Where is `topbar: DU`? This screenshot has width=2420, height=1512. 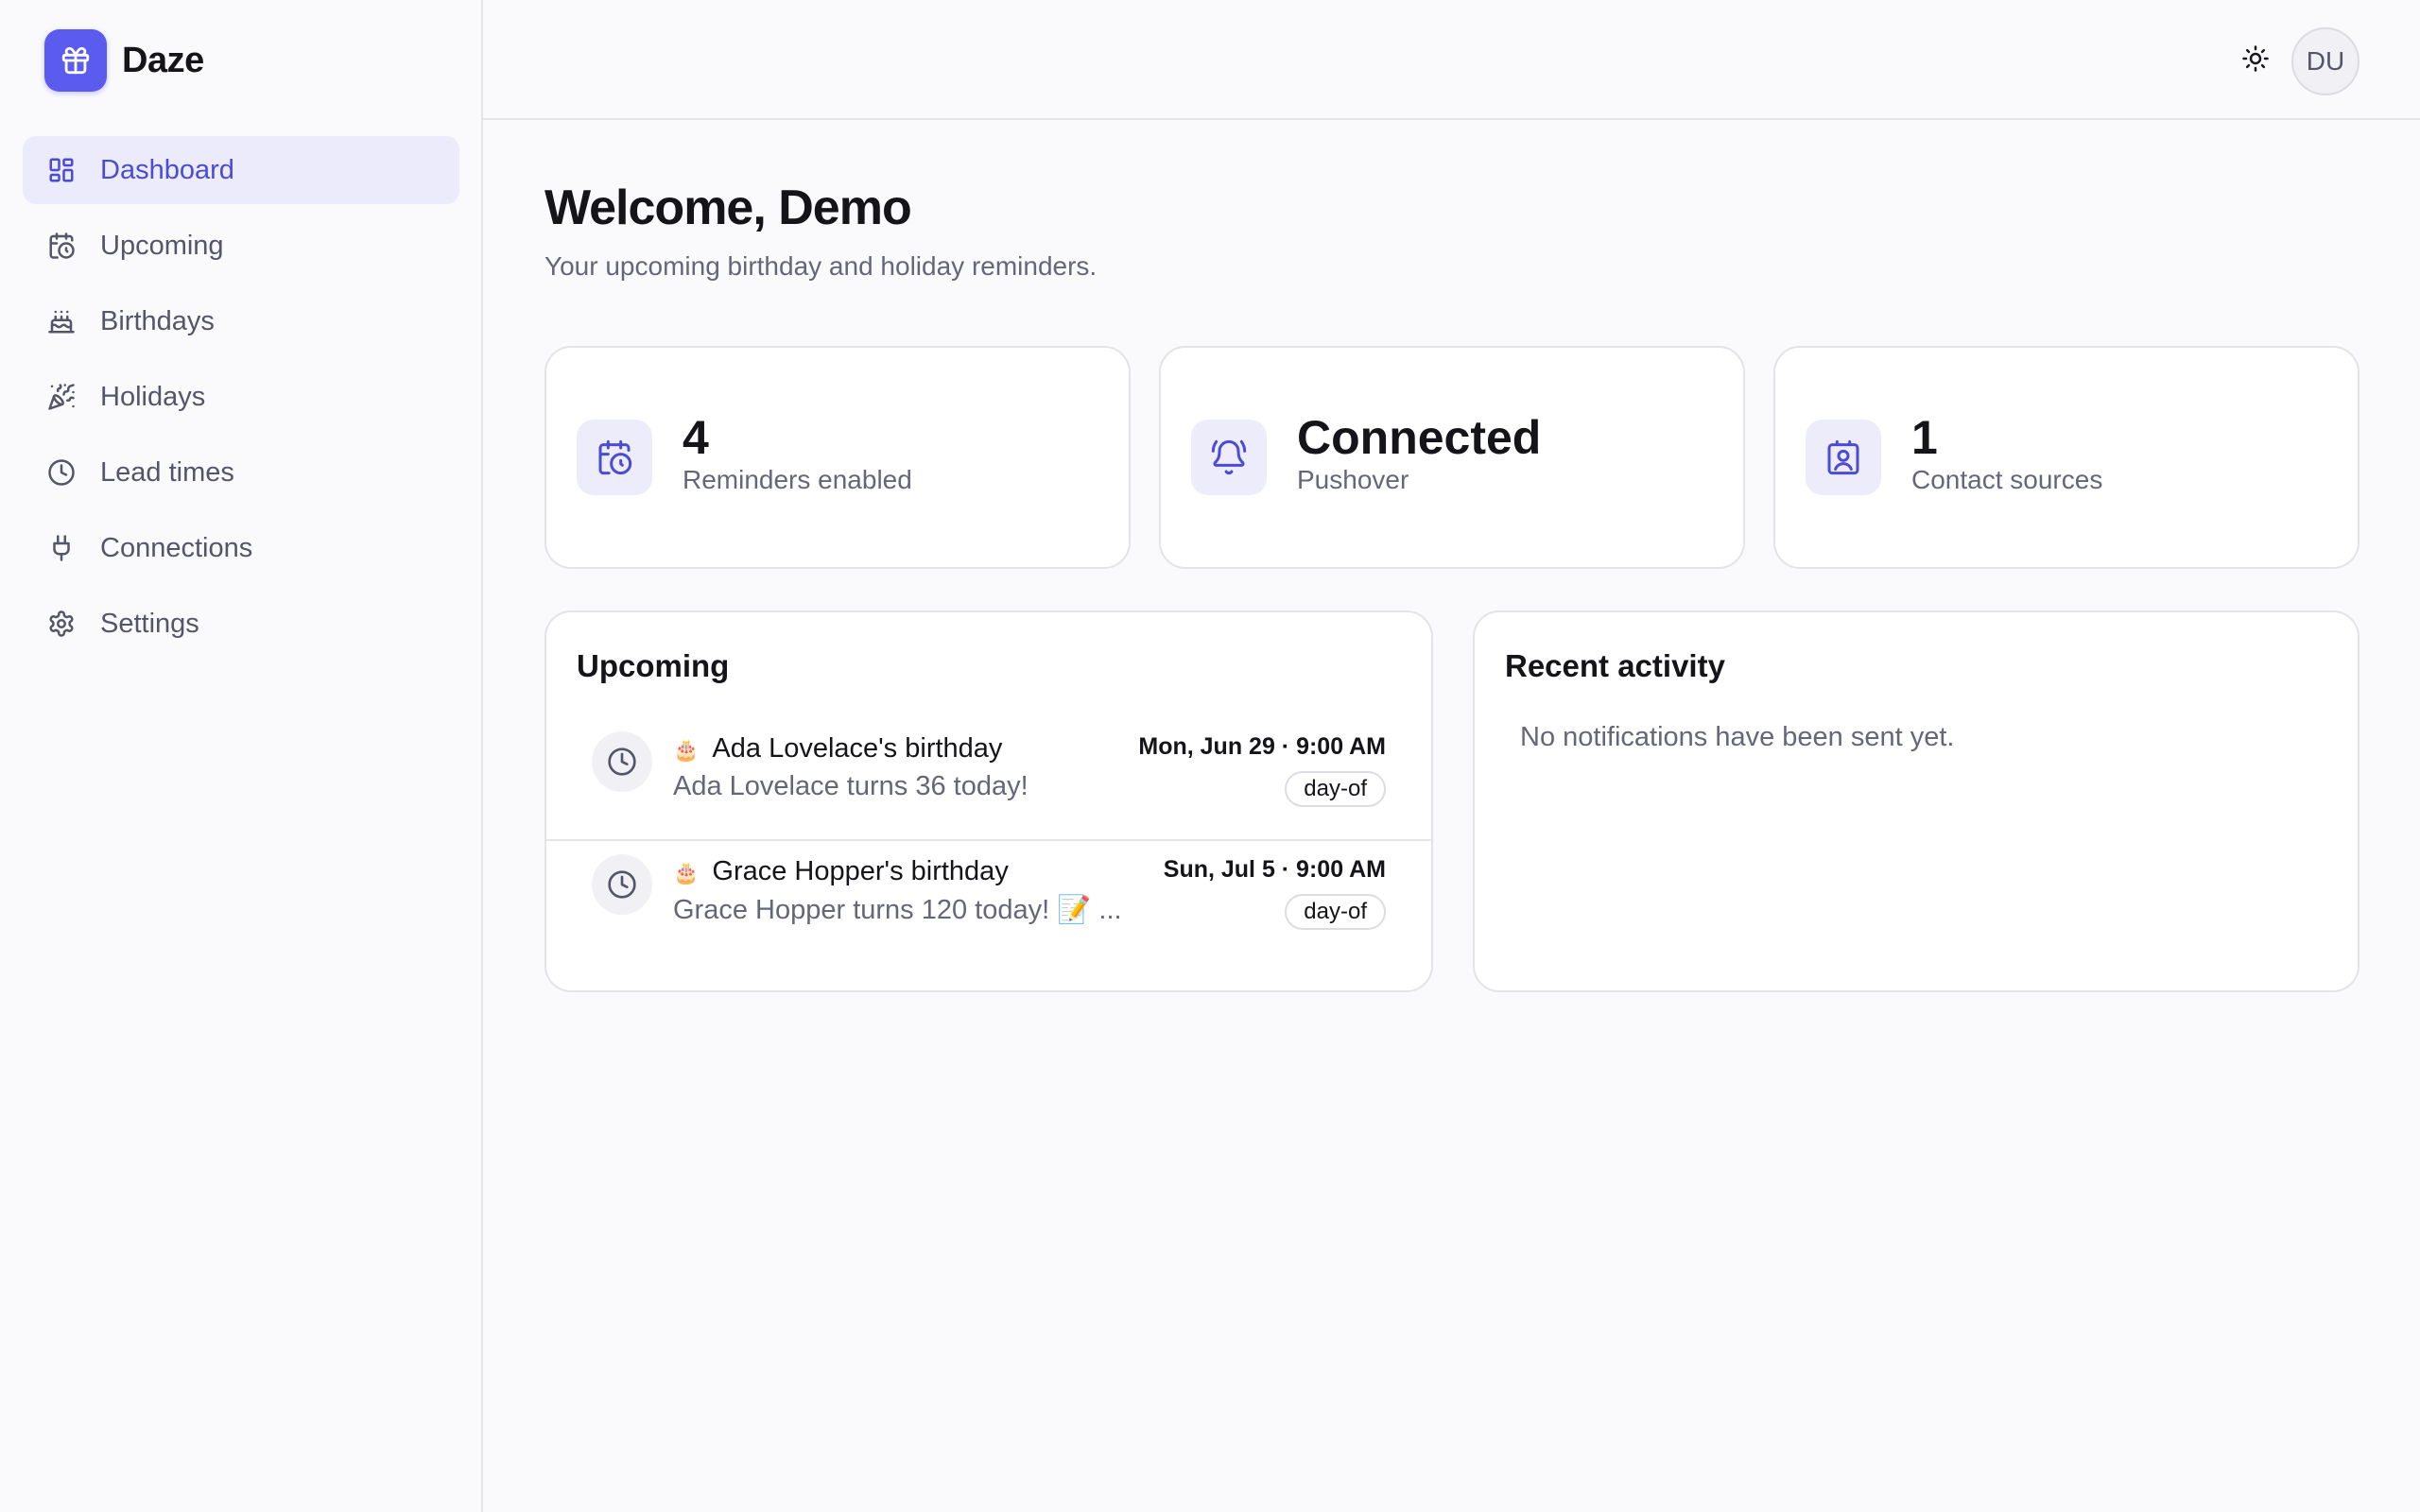
topbar: DU is located at coordinates (1452, 60).